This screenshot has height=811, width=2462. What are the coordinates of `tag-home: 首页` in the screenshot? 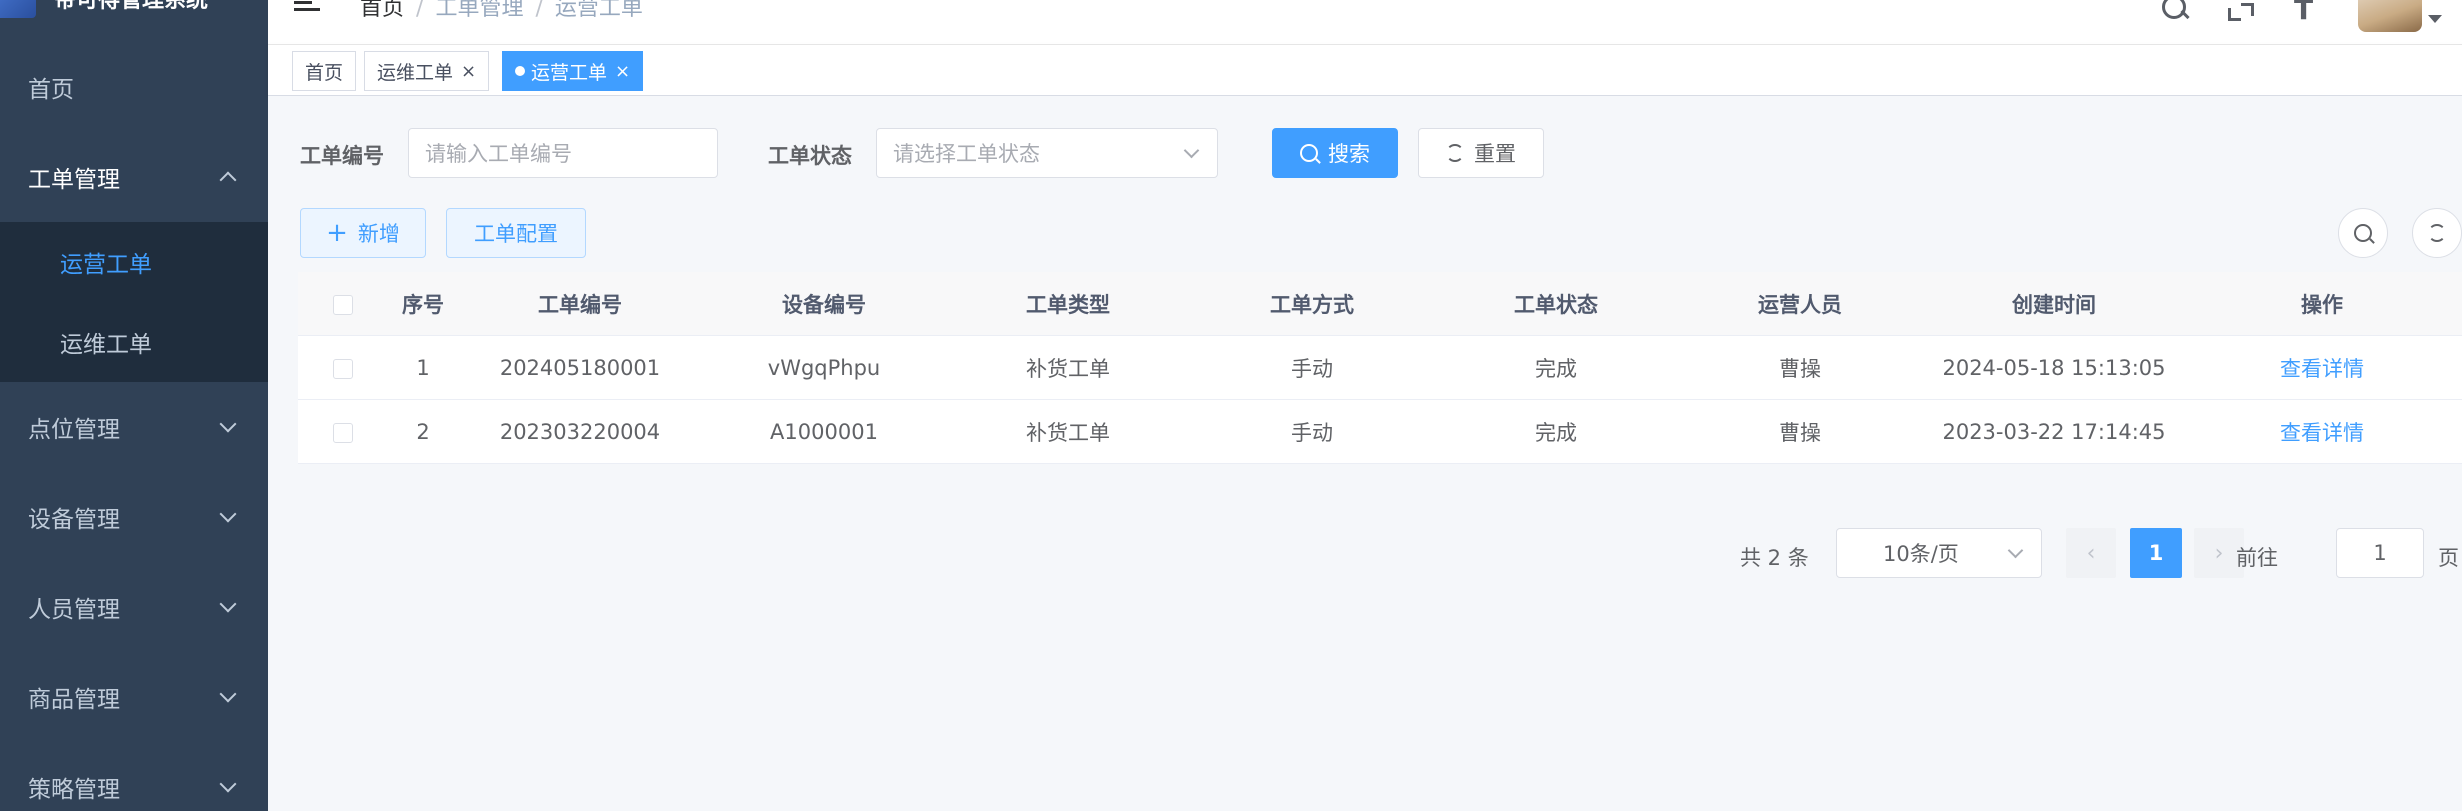 It's located at (324, 71).